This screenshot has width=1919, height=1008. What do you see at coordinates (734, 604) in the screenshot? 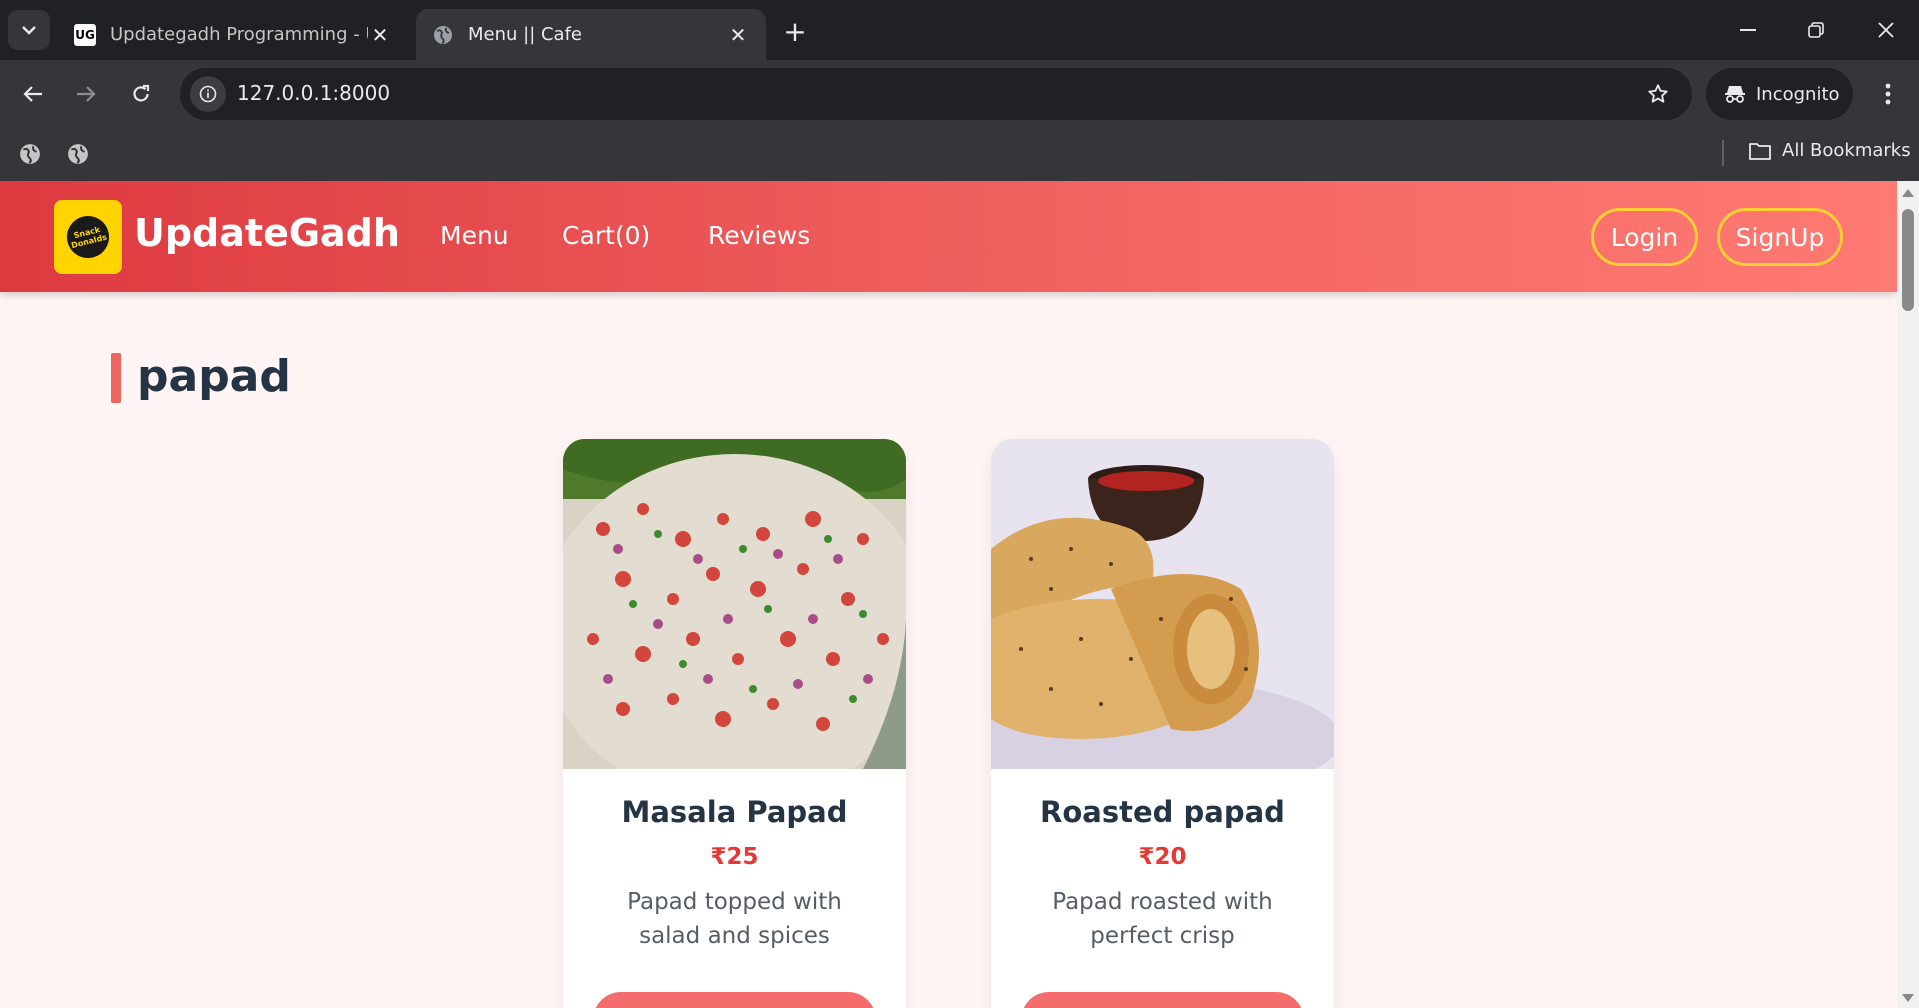
I see `masala-papad-image` at bounding box center [734, 604].